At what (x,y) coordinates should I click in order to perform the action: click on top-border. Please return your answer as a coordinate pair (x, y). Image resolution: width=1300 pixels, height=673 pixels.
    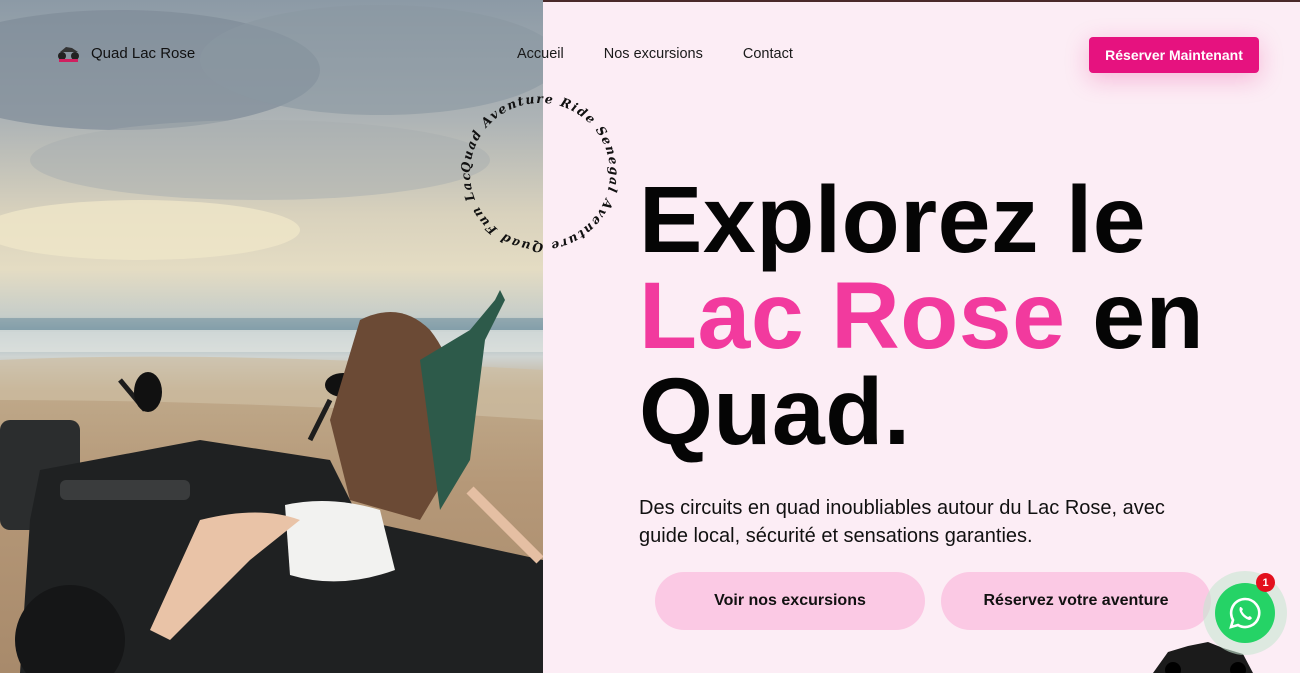
    Looking at the image, I should click on (921, 1).